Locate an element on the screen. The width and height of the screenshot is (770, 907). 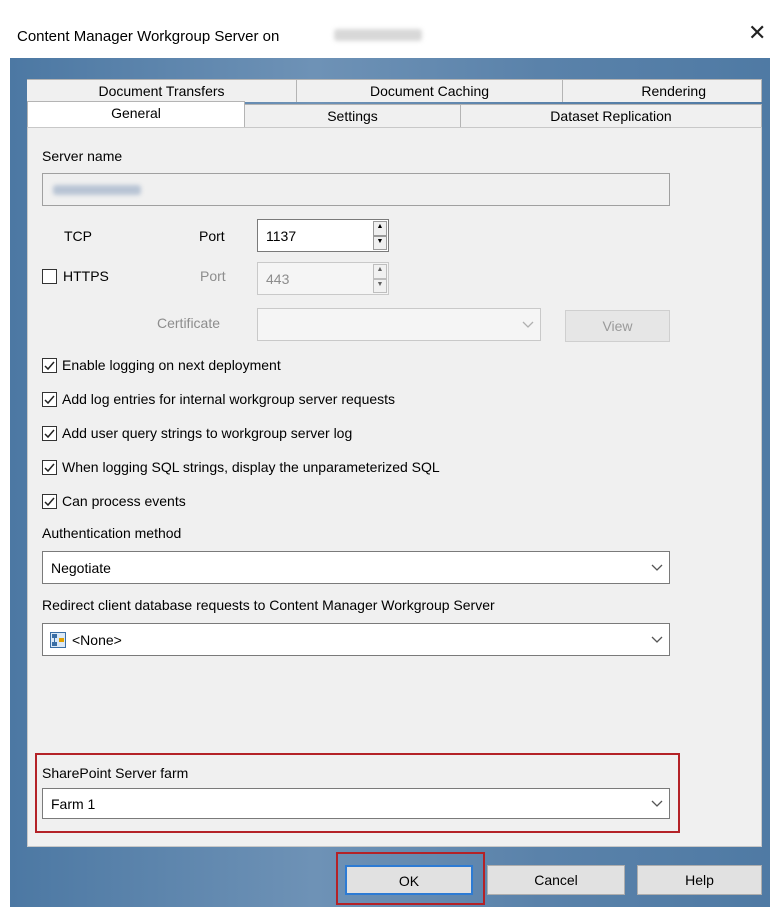
server-network-icon is located at coordinates (58, 640).